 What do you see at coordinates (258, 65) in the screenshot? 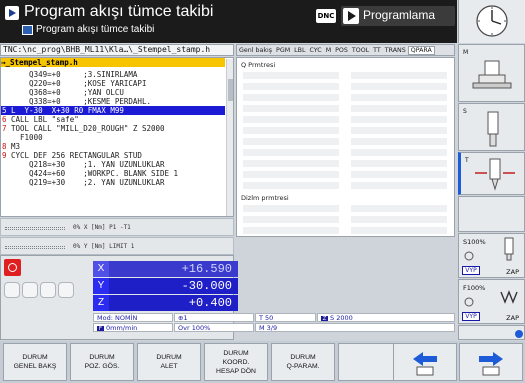
I see `q-params-label: Q Prmtresi` at bounding box center [258, 65].